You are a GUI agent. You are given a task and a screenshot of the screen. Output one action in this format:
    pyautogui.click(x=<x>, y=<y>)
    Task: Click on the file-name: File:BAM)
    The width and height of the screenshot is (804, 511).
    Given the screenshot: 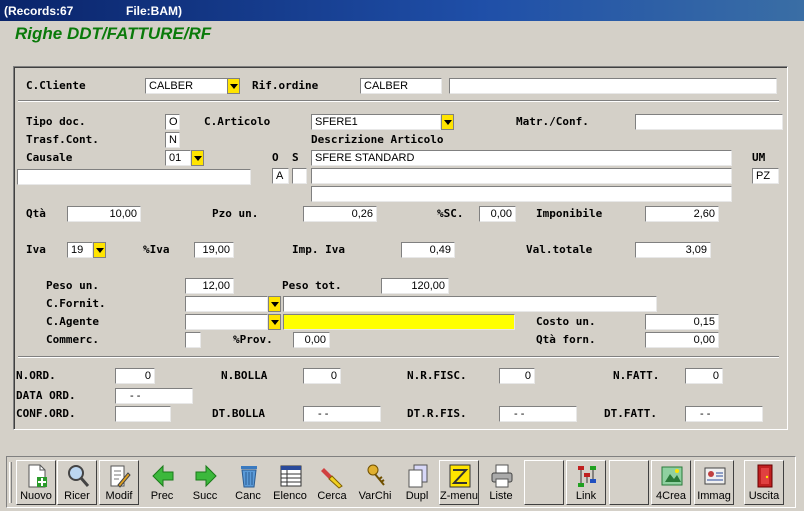 What is the action you would take?
    pyautogui.click(x=154, y=11)
    